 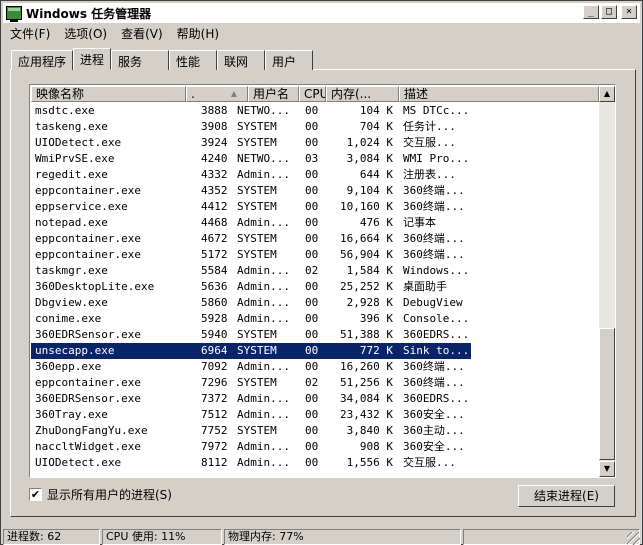 What do you see at coordinates (89, 13) in the screenshot?
I see `window-title: Windows 任务管理器` at bounding box center [89, 13].